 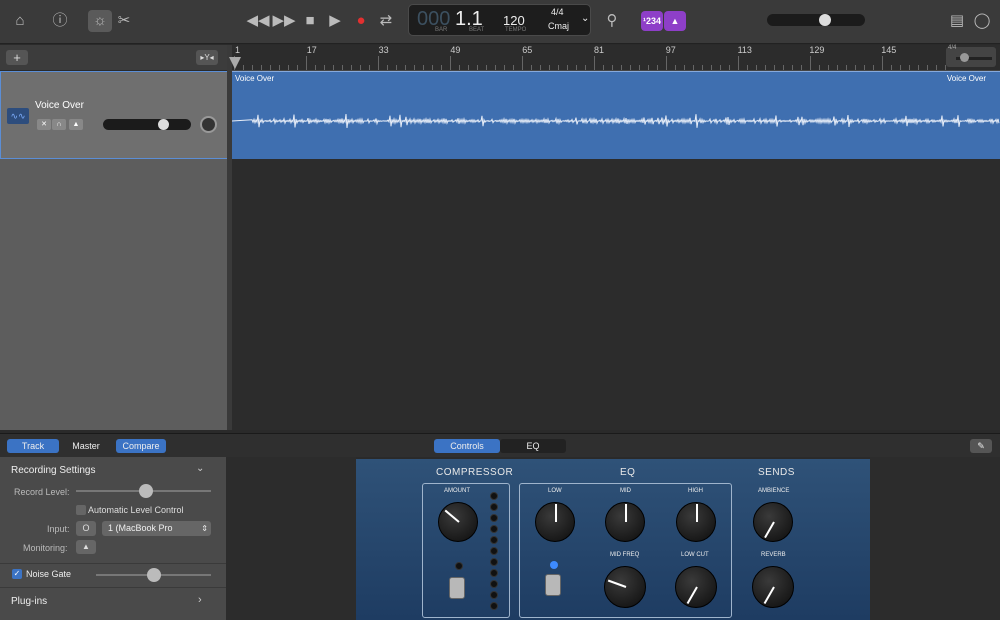 I want to click on ruler-mark: 33, so click(x=383, y=50).